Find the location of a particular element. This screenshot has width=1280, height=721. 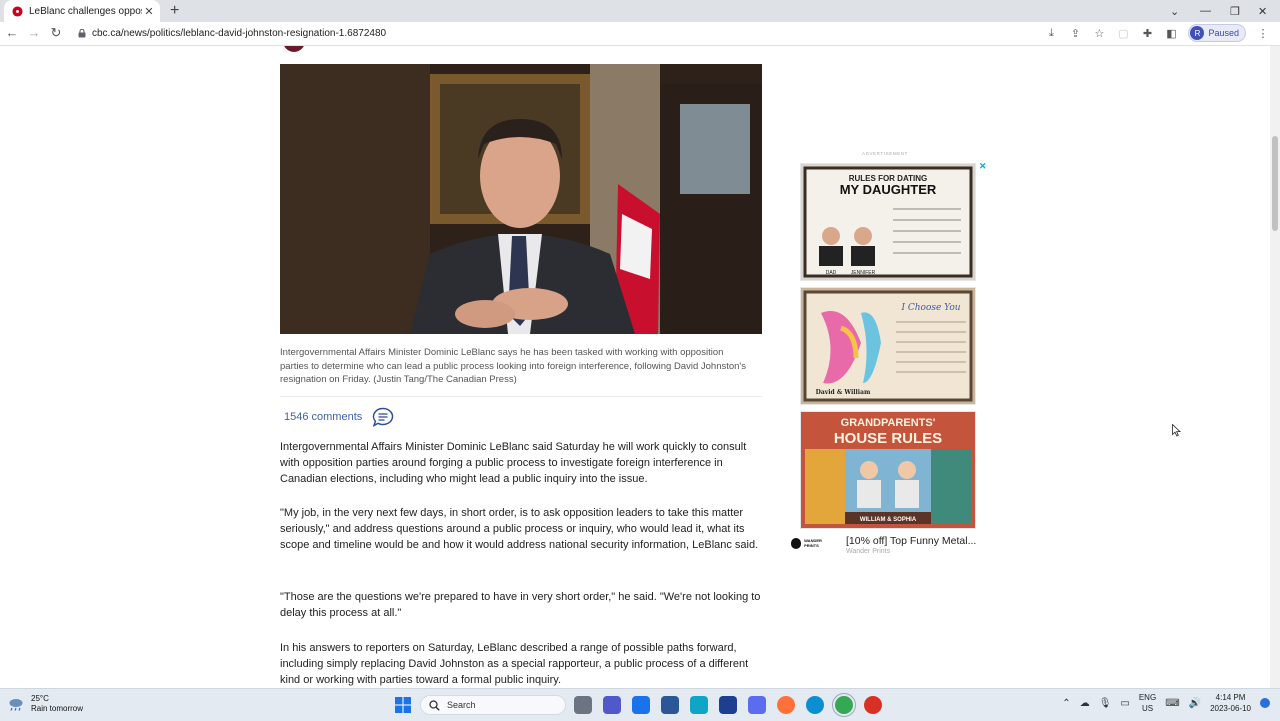

chrome-canary-icon is located at coordinates (873, 705).